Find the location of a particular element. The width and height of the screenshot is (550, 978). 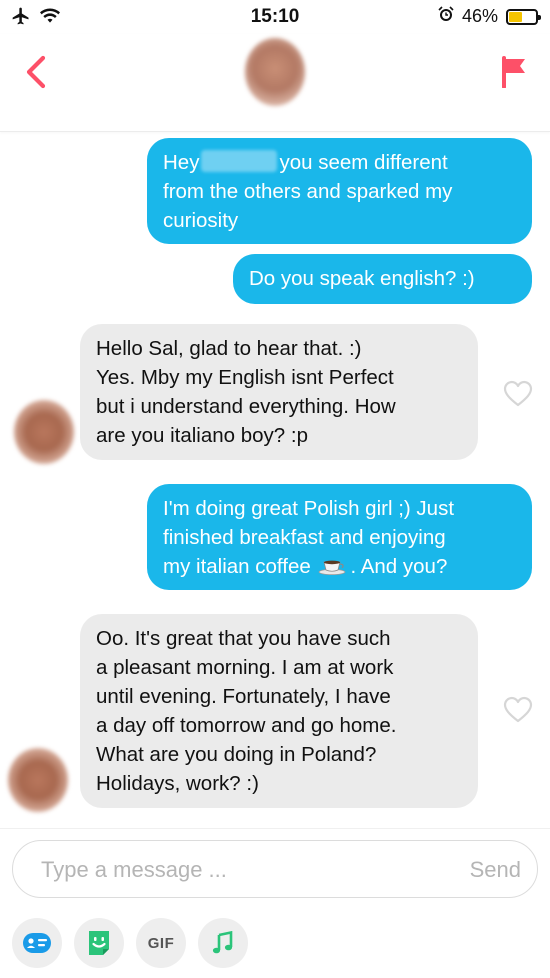

chat-header is located at coordinates (275, 83).